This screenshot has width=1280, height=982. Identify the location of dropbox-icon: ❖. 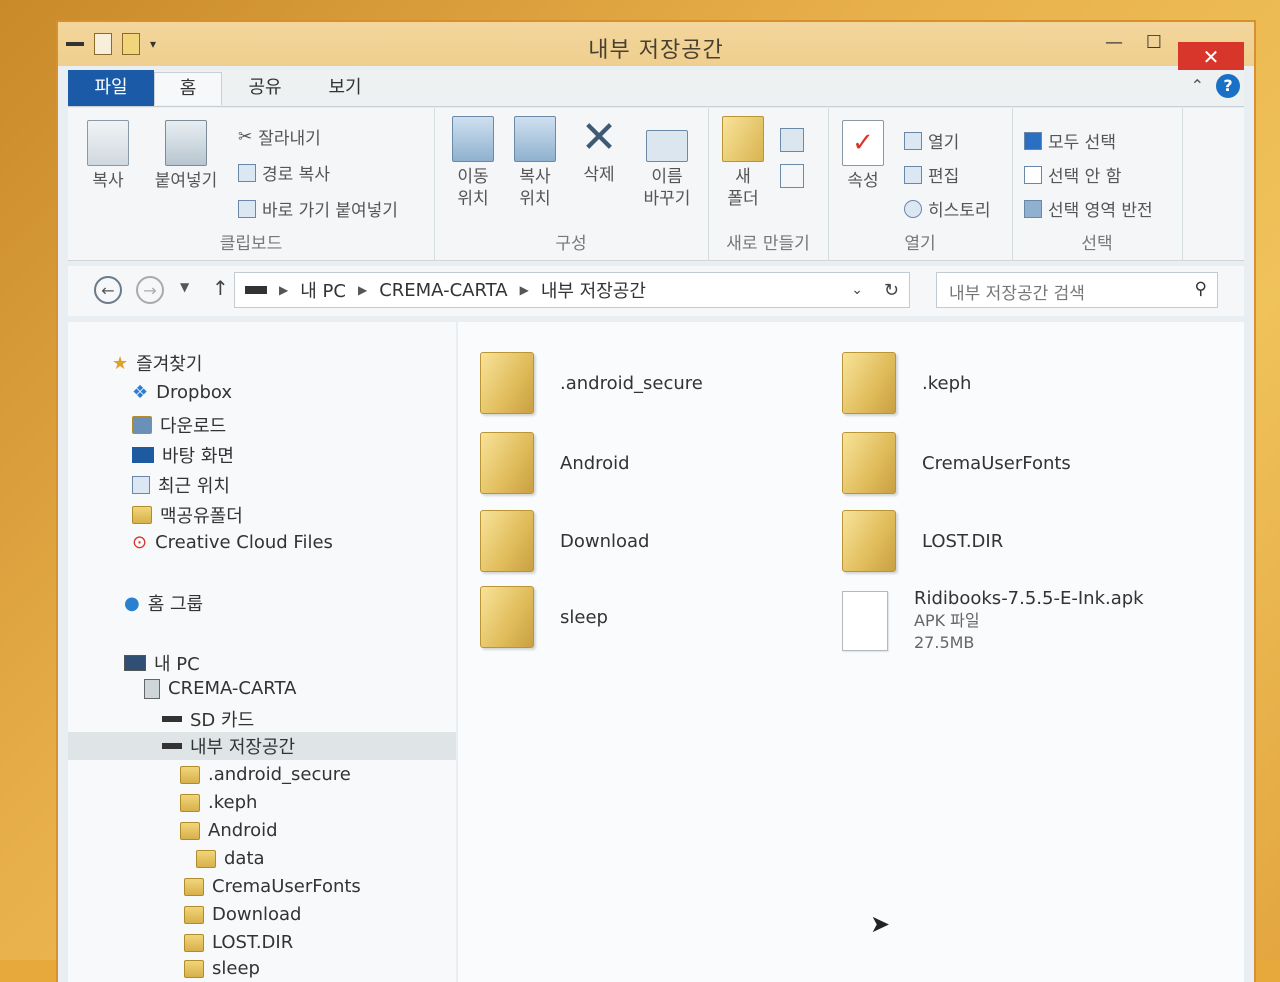
(140, 392).